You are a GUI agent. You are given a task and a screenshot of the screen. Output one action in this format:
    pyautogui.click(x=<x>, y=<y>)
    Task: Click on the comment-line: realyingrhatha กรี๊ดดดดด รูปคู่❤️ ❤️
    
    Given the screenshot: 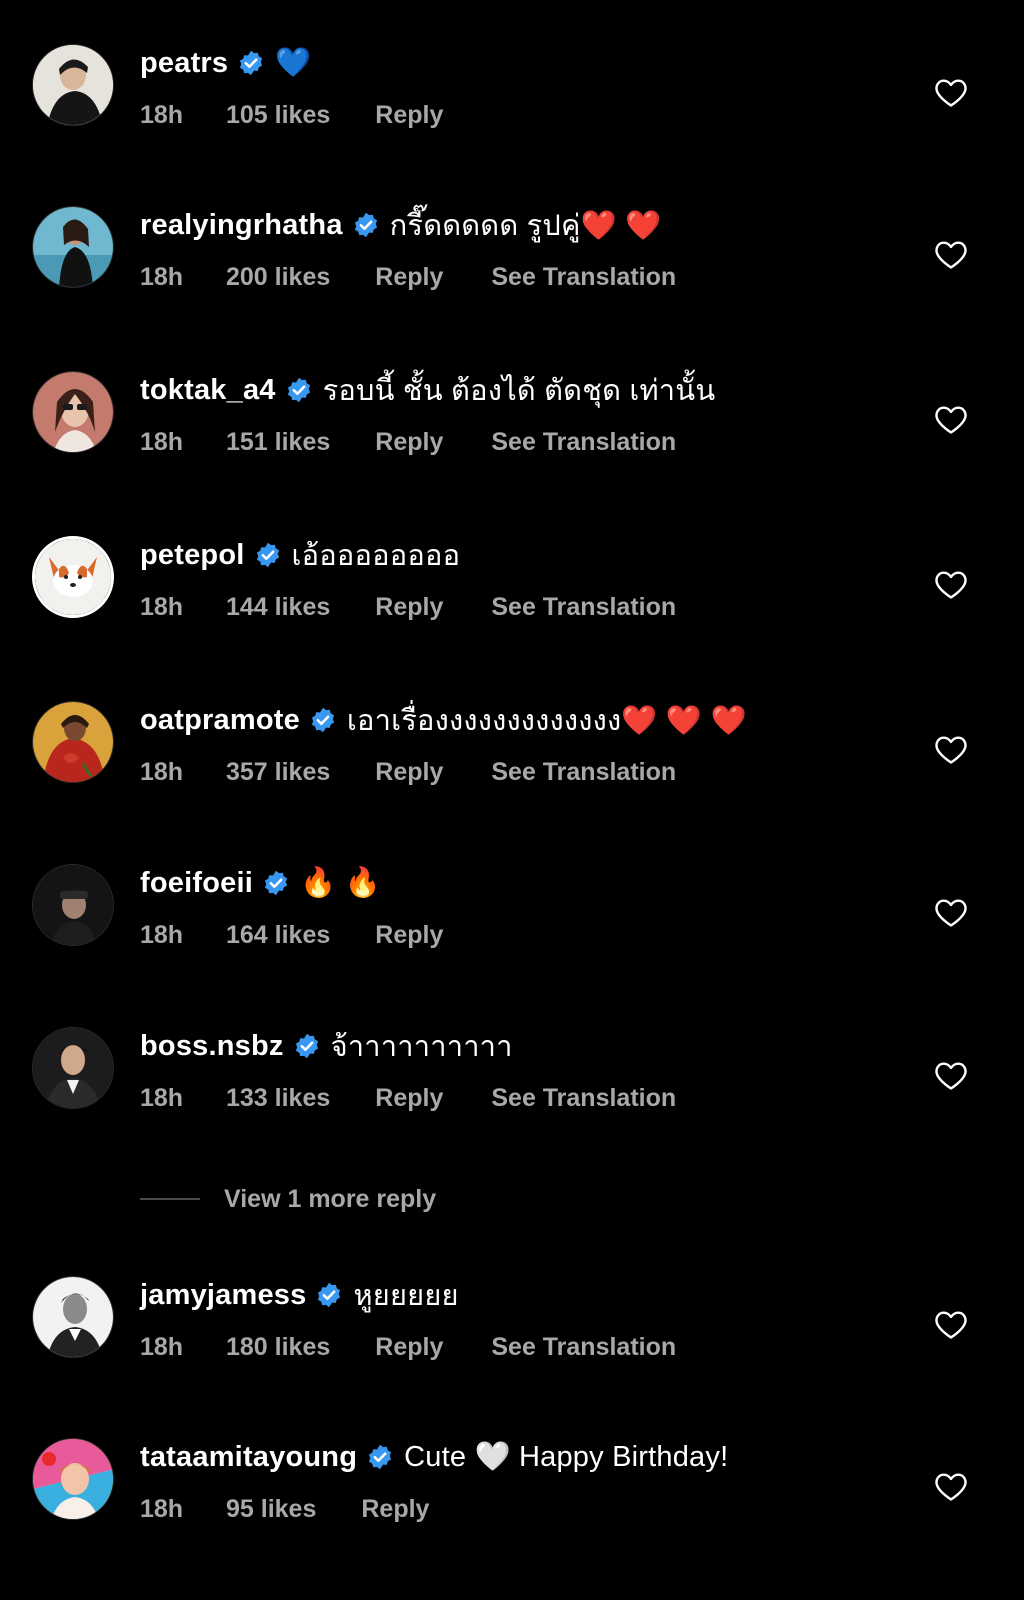 What is the action you would take?
    pyautogui.click(x=400, y=225)
    